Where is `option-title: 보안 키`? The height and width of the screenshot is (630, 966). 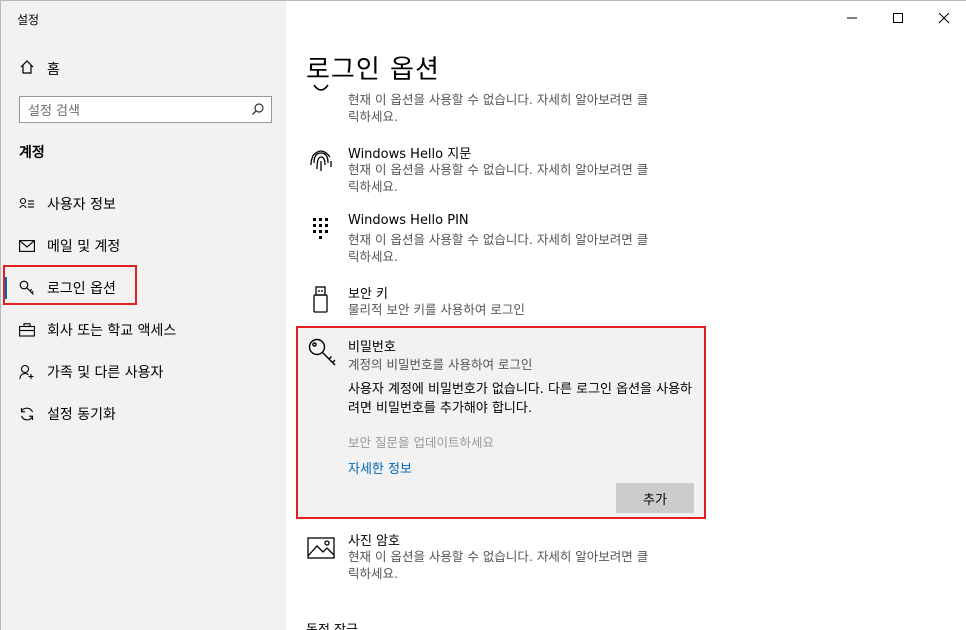 option-title: 보안 키 is located at coordinates (368, 294).